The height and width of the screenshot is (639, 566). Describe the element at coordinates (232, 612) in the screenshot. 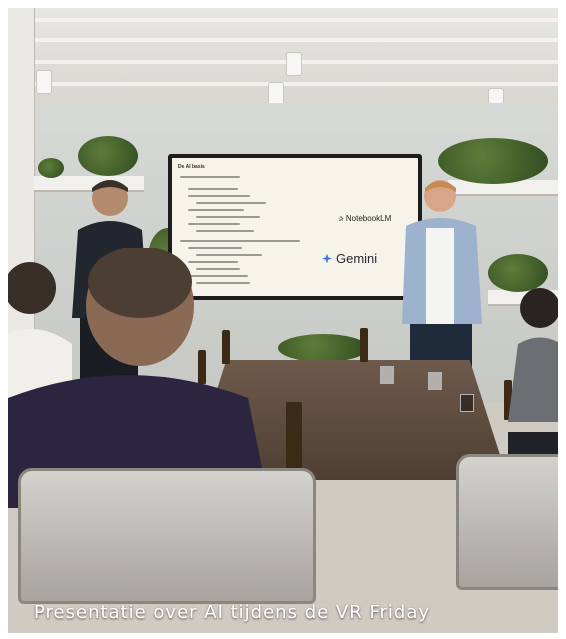

I see `photo-caption: Presentatie over AI tijdens de VR Friday` at that location.